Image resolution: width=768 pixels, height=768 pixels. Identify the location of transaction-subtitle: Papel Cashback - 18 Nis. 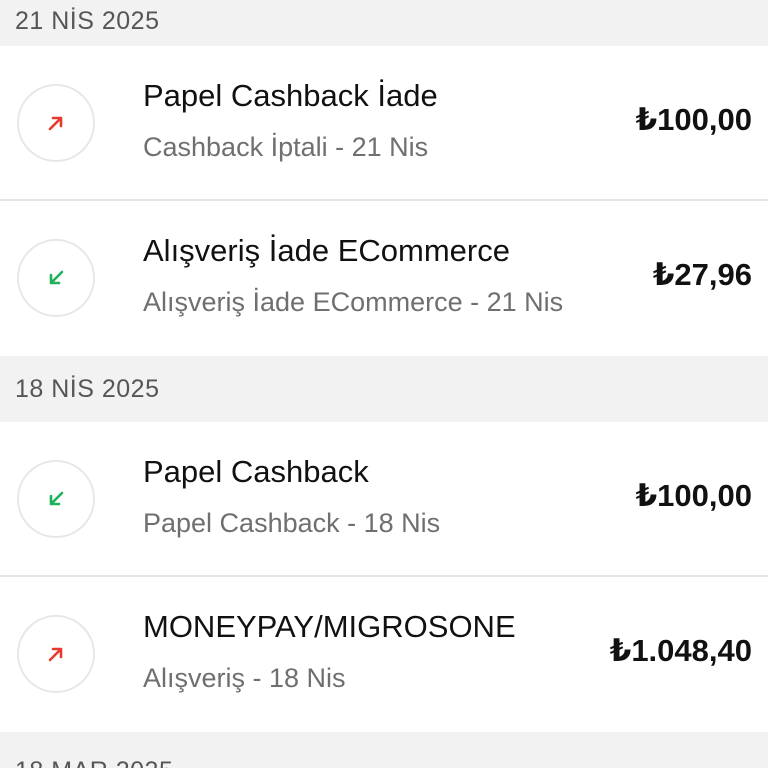
(292, 523).